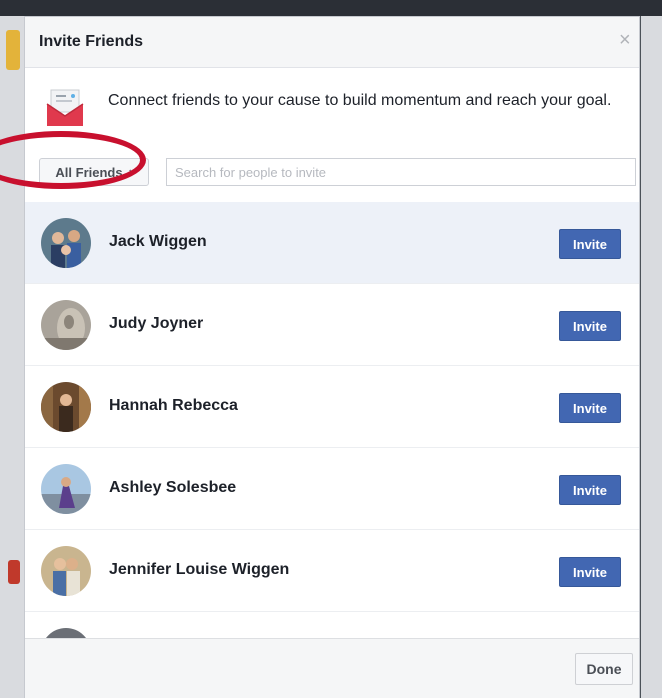 This screenshot has height=698, width=662. I want to click on list-item, so click(332, 625).